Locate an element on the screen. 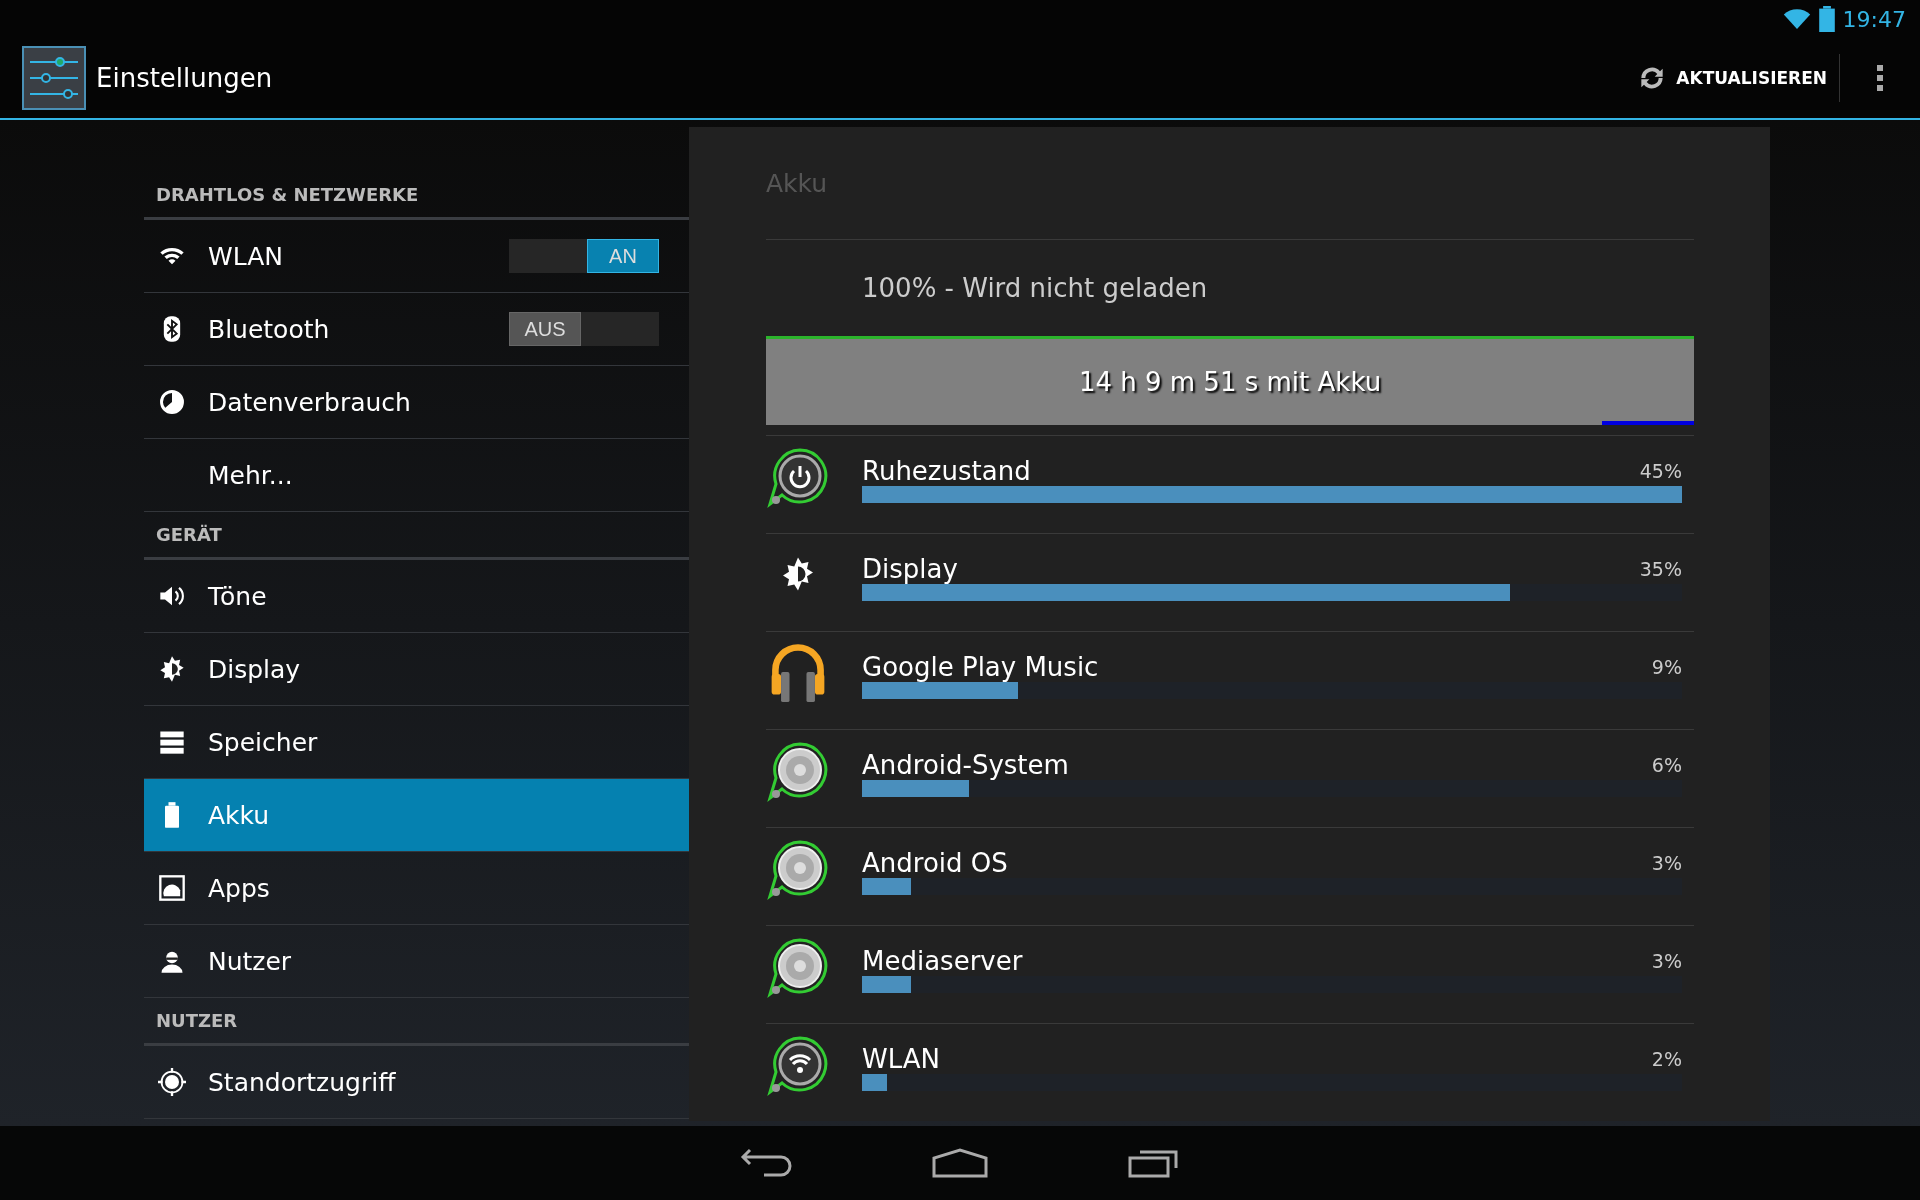  recent-apps-icon is located at coordinates (1154, 1163).